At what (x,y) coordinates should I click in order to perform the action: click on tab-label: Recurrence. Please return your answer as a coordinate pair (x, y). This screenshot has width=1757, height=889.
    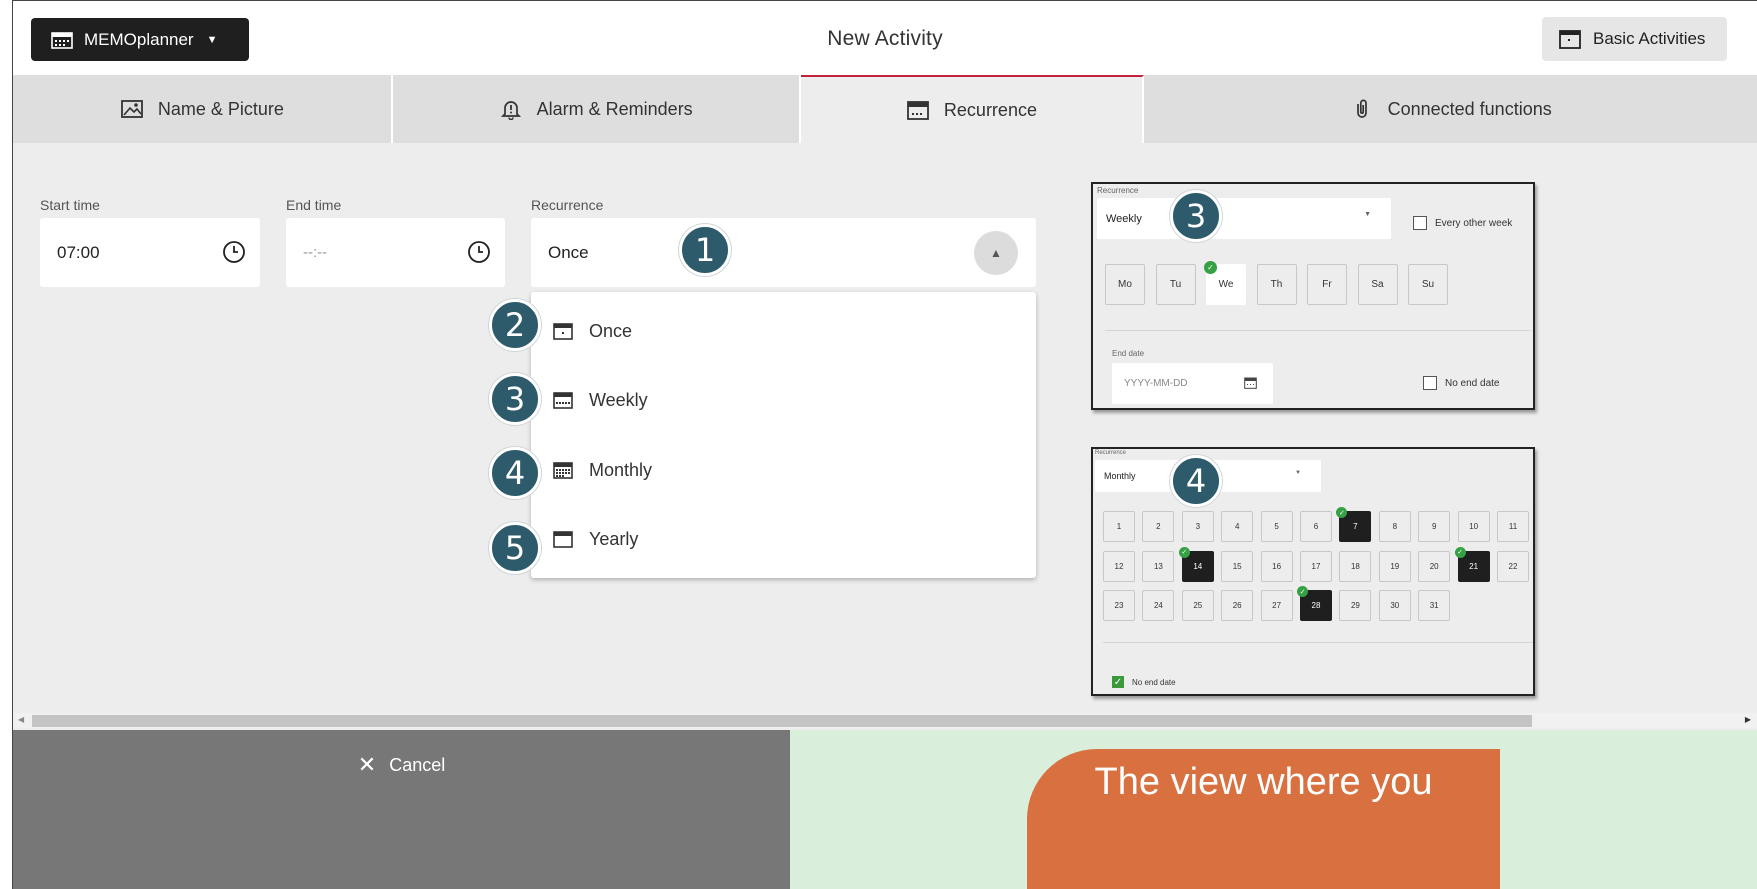
    Looking at the image, I should click on (990, 109).